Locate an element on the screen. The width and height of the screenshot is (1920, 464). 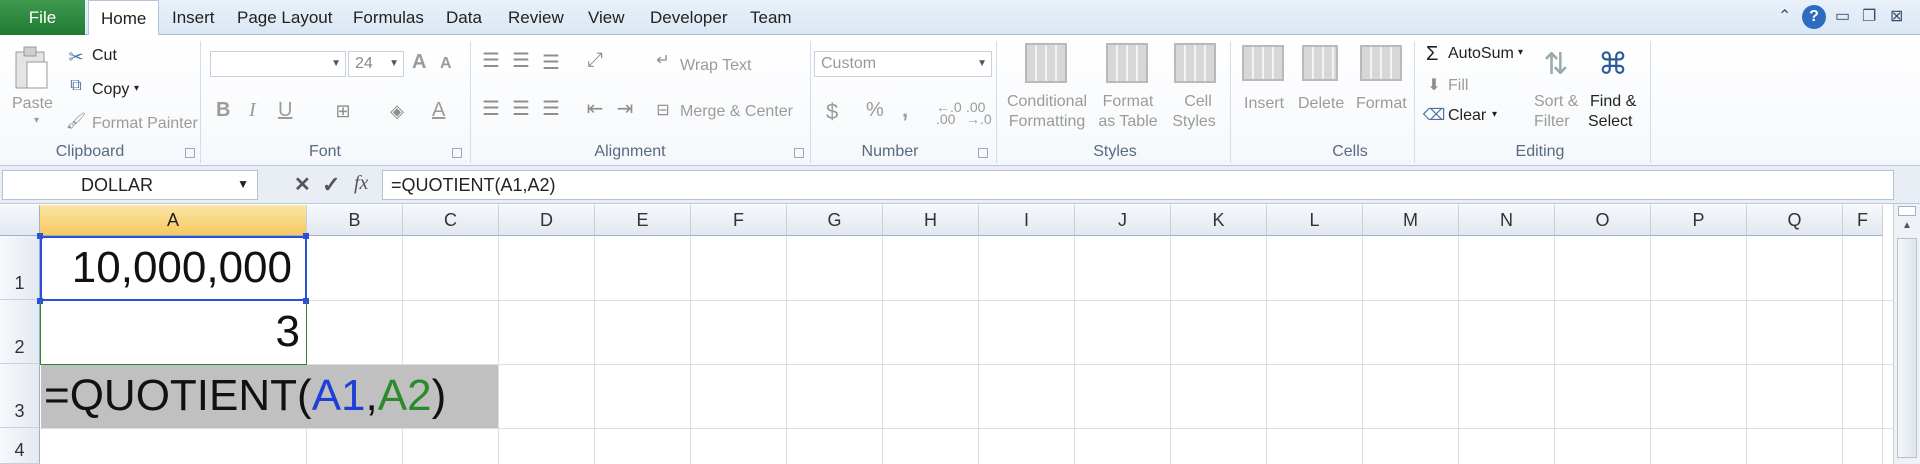
format-button: Format is located at coordinates (1381, 104).